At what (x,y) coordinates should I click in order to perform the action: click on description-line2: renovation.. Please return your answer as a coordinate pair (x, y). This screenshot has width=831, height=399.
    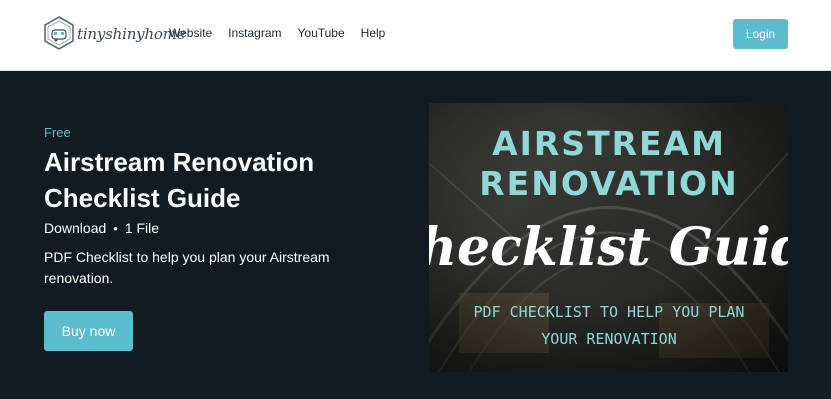
    Looking at the image, I should click on (79, 278).